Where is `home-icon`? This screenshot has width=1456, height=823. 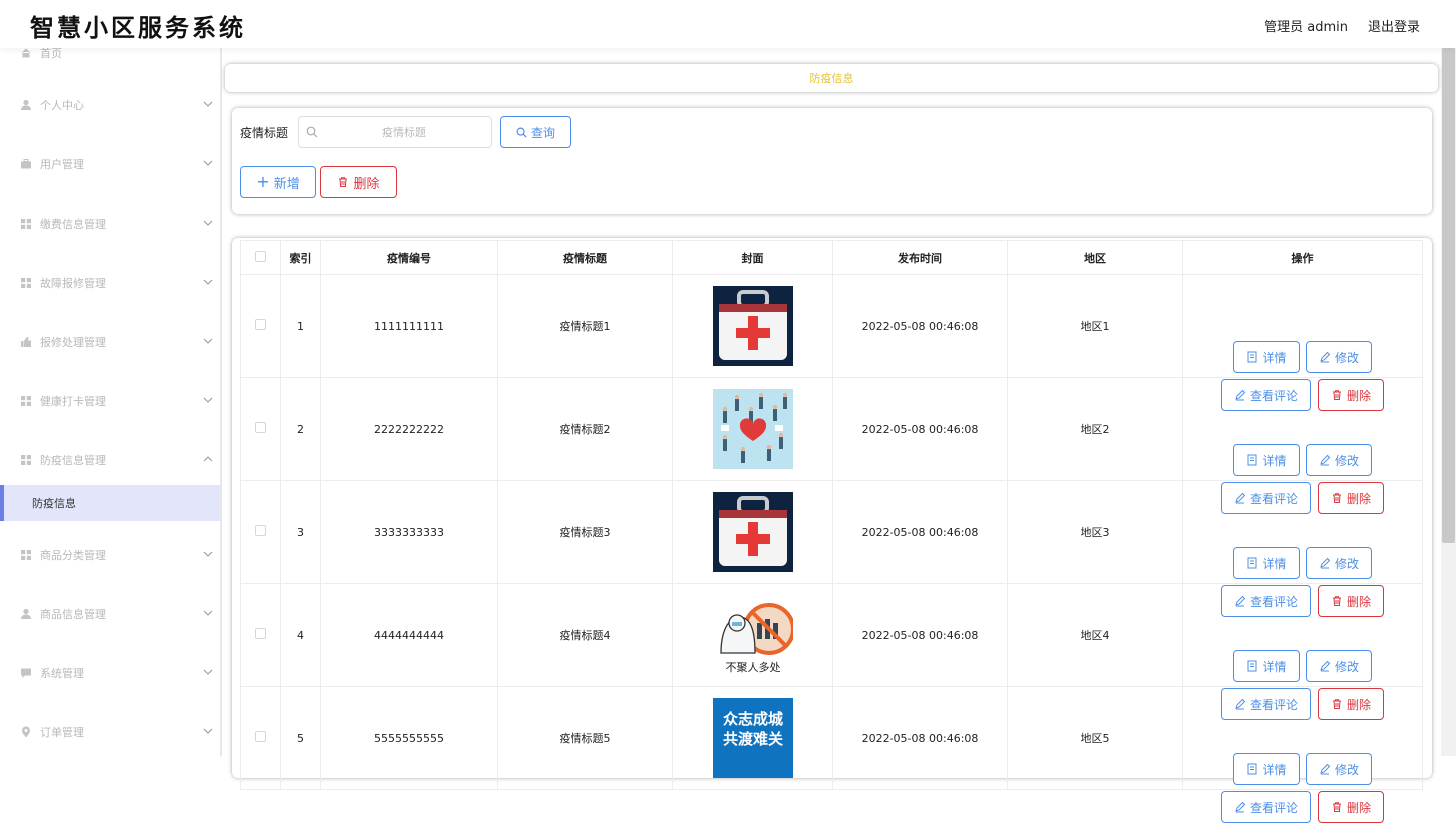
home-icon is located at coordinates (26, 53).